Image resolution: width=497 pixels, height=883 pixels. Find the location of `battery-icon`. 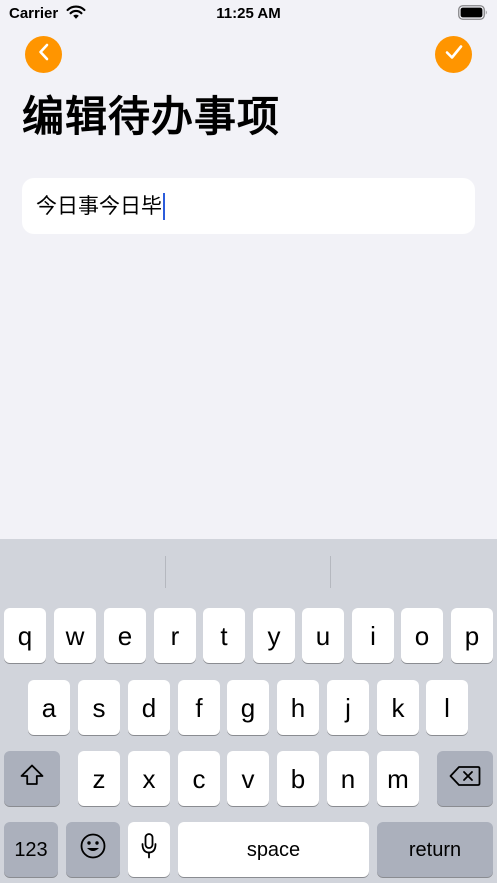

battery-icon is located at coordinates (473, 15).